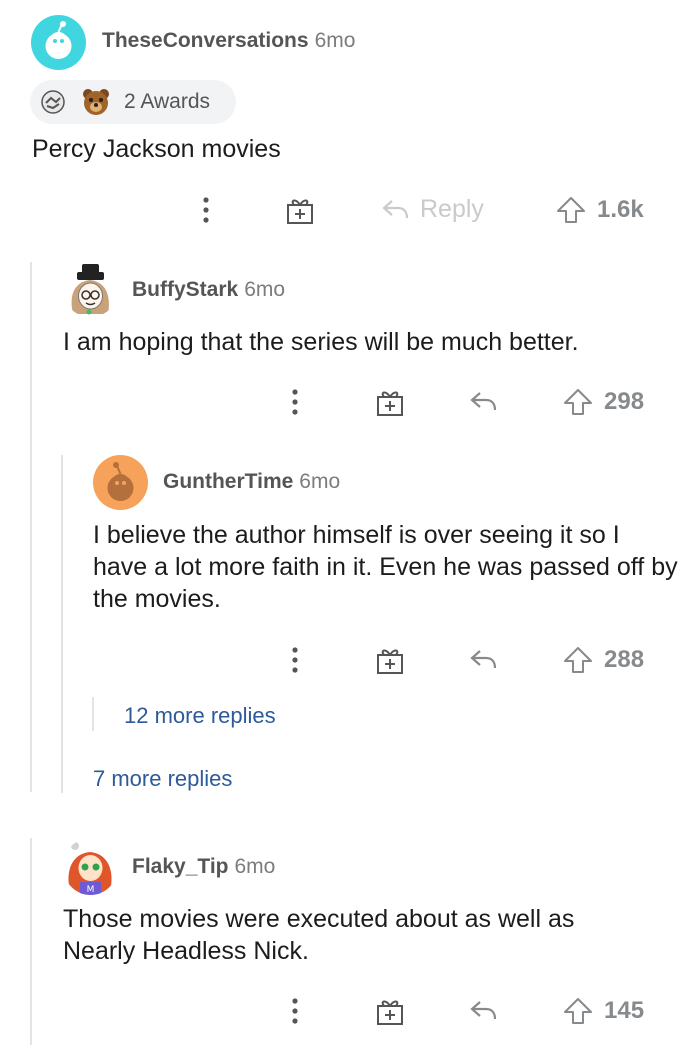  I want to click on reply-button: Reply, so click(432, 209).